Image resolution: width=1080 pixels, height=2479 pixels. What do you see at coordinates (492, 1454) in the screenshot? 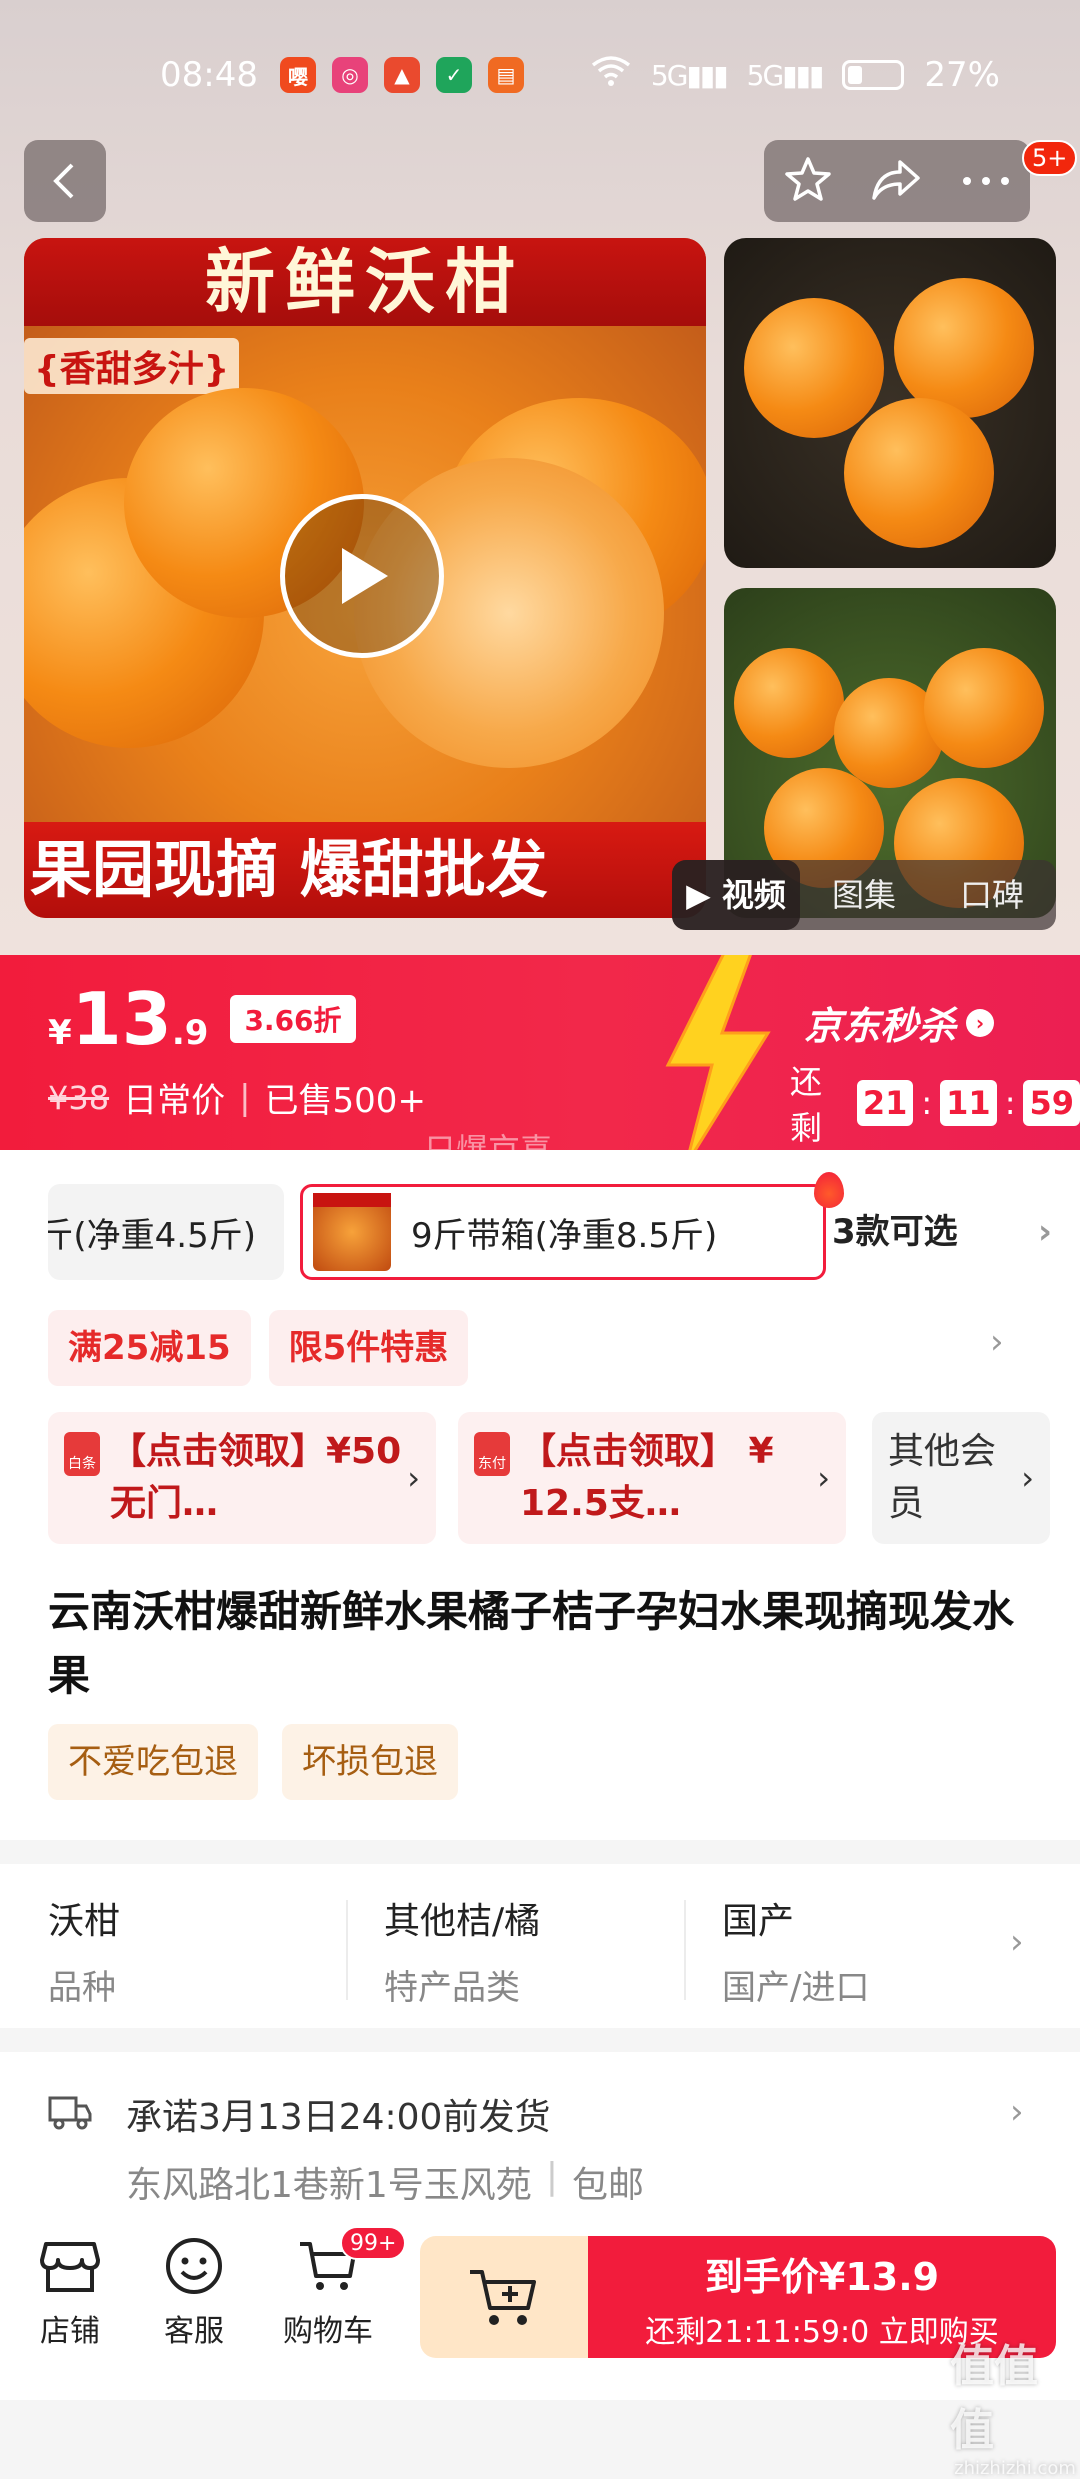
I see `jd-pay-icon: 东付` at bounding box center [492, 1454].